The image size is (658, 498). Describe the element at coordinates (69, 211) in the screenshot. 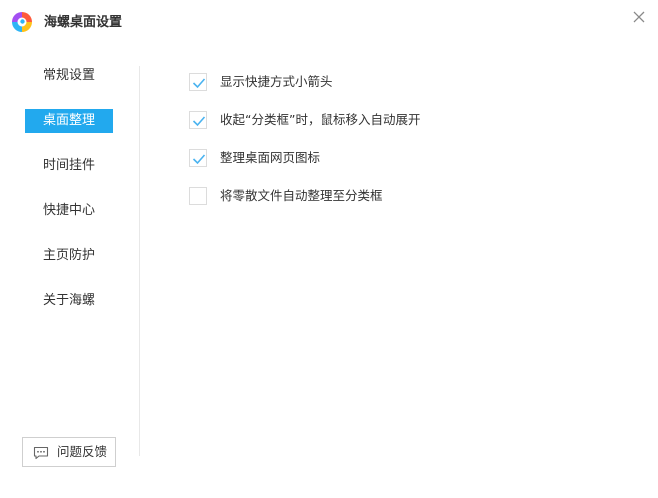

I see `sidebar-item-shortcut-center: 快捷中心` at that location.